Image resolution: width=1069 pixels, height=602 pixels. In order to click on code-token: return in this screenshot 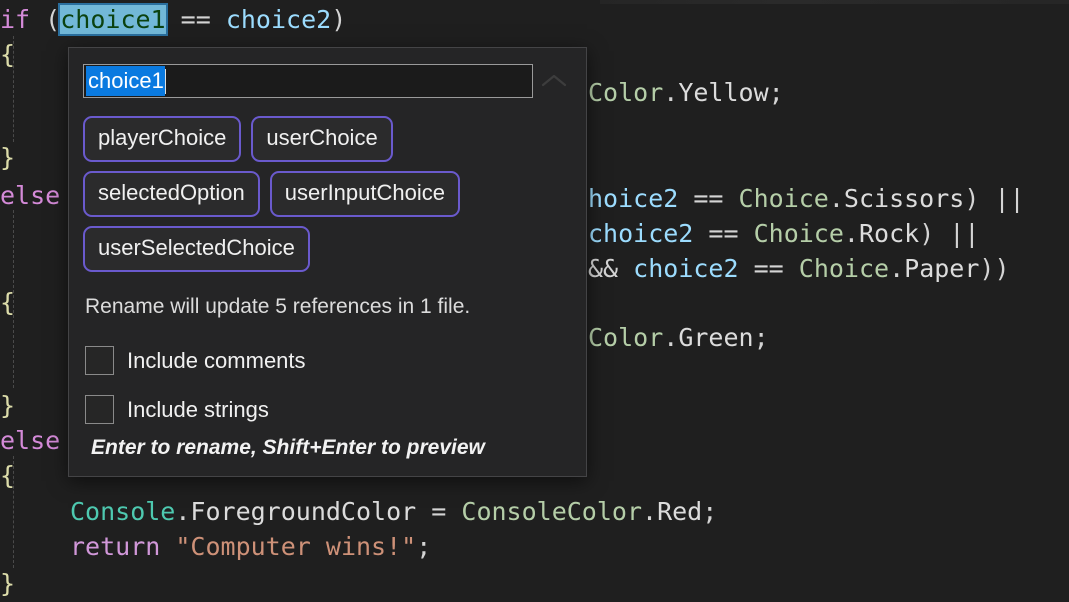, I will do `click(115, 546)`.